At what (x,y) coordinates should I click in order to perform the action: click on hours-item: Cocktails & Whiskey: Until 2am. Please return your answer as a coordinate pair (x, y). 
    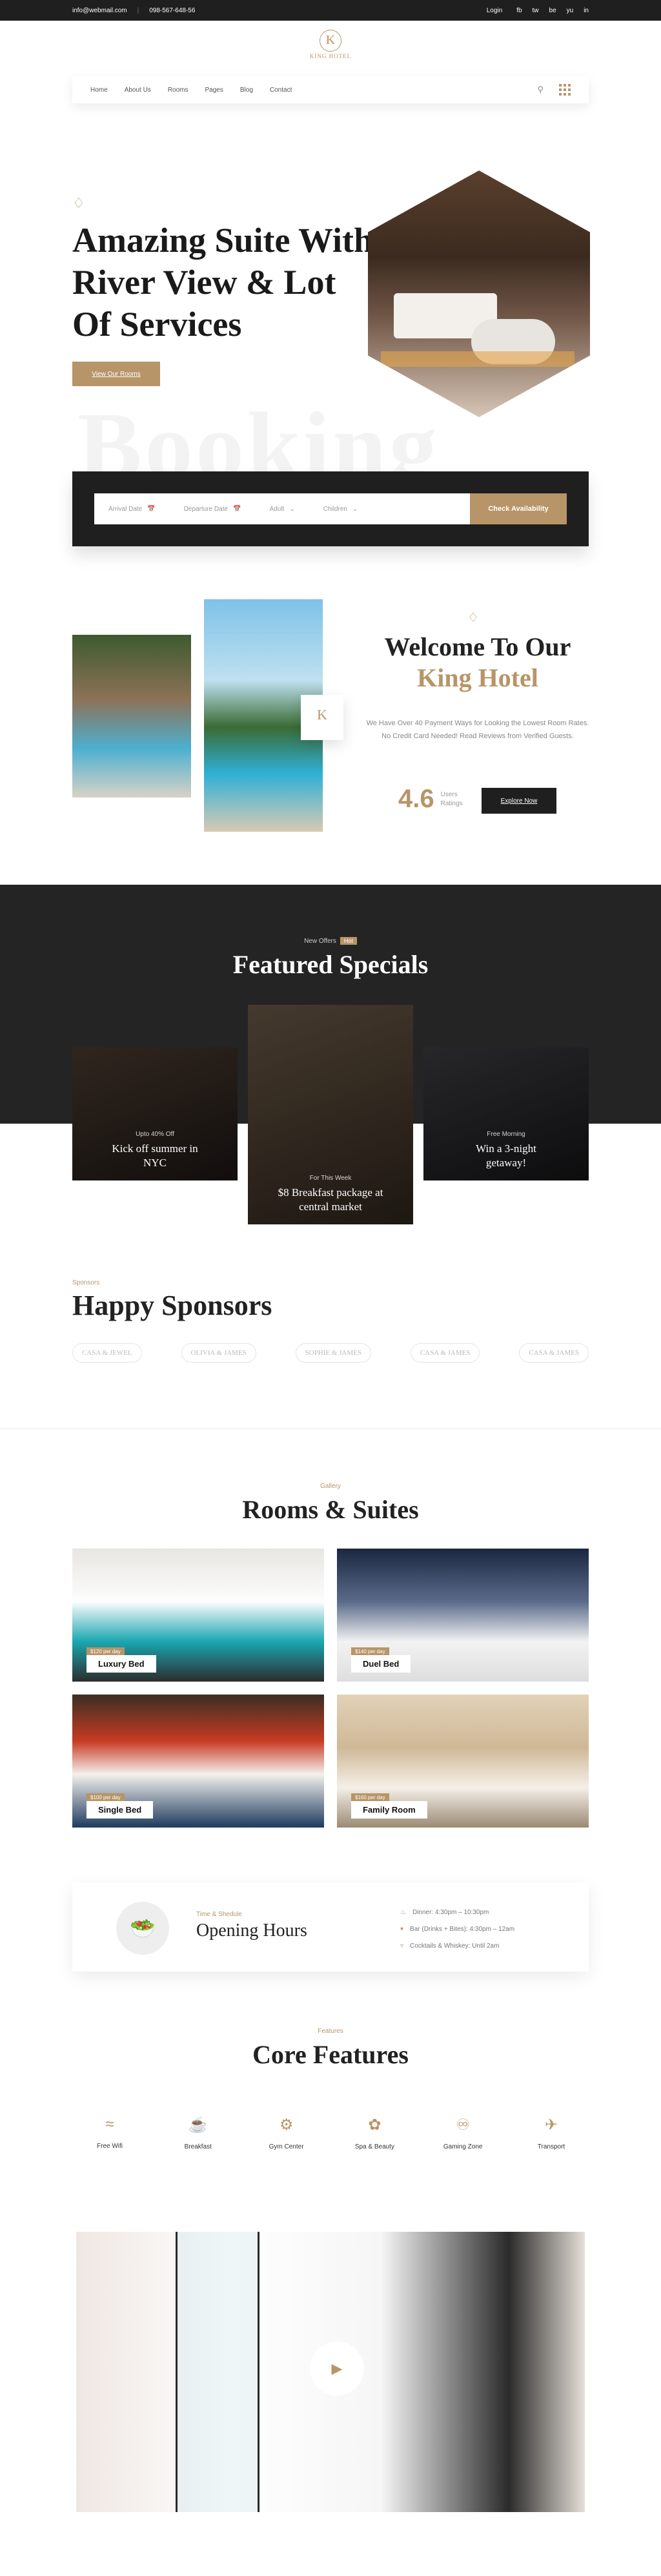
    Looking at the image, I should click on (455, 1946).